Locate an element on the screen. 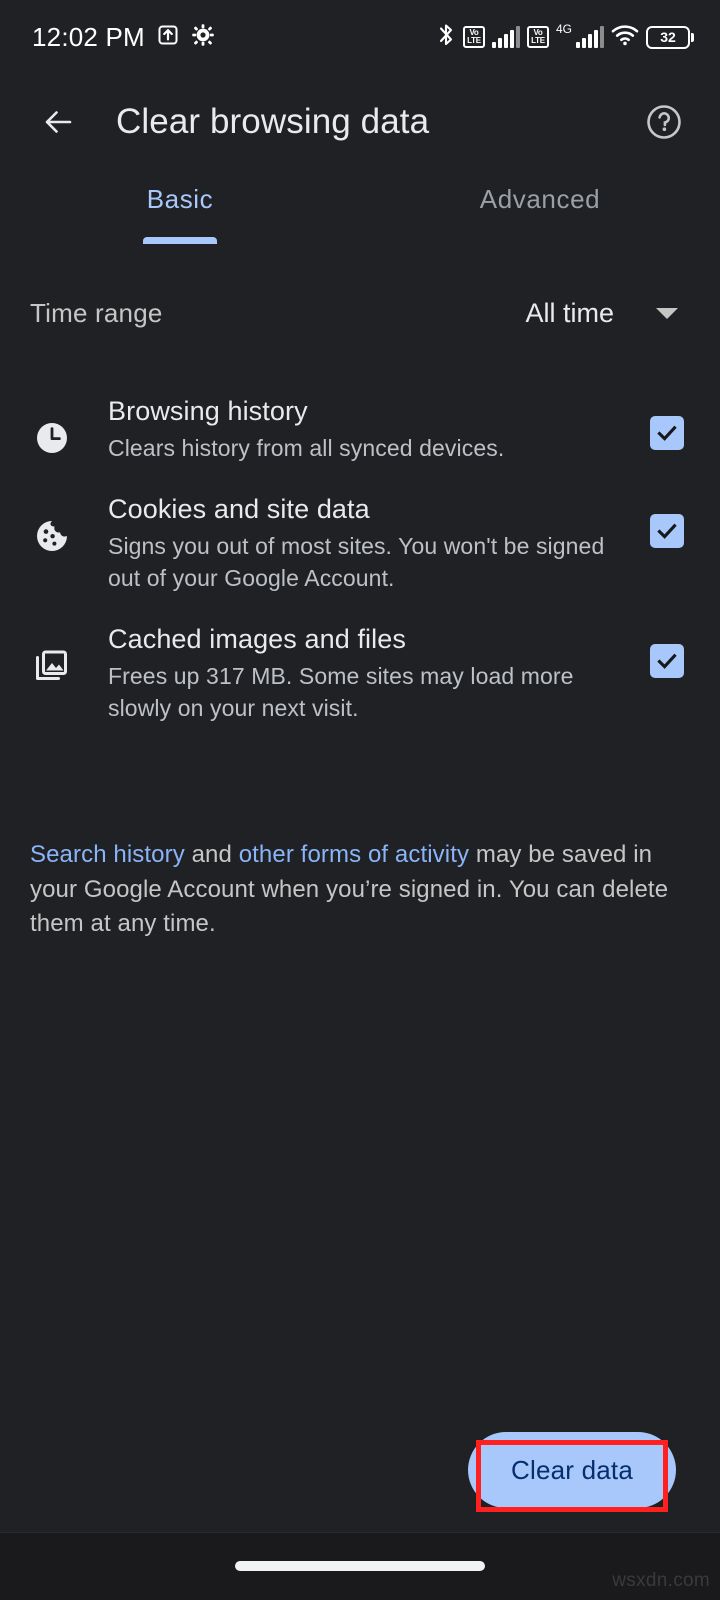  option-title: Cached images and files is located at coordinates (257, 639).